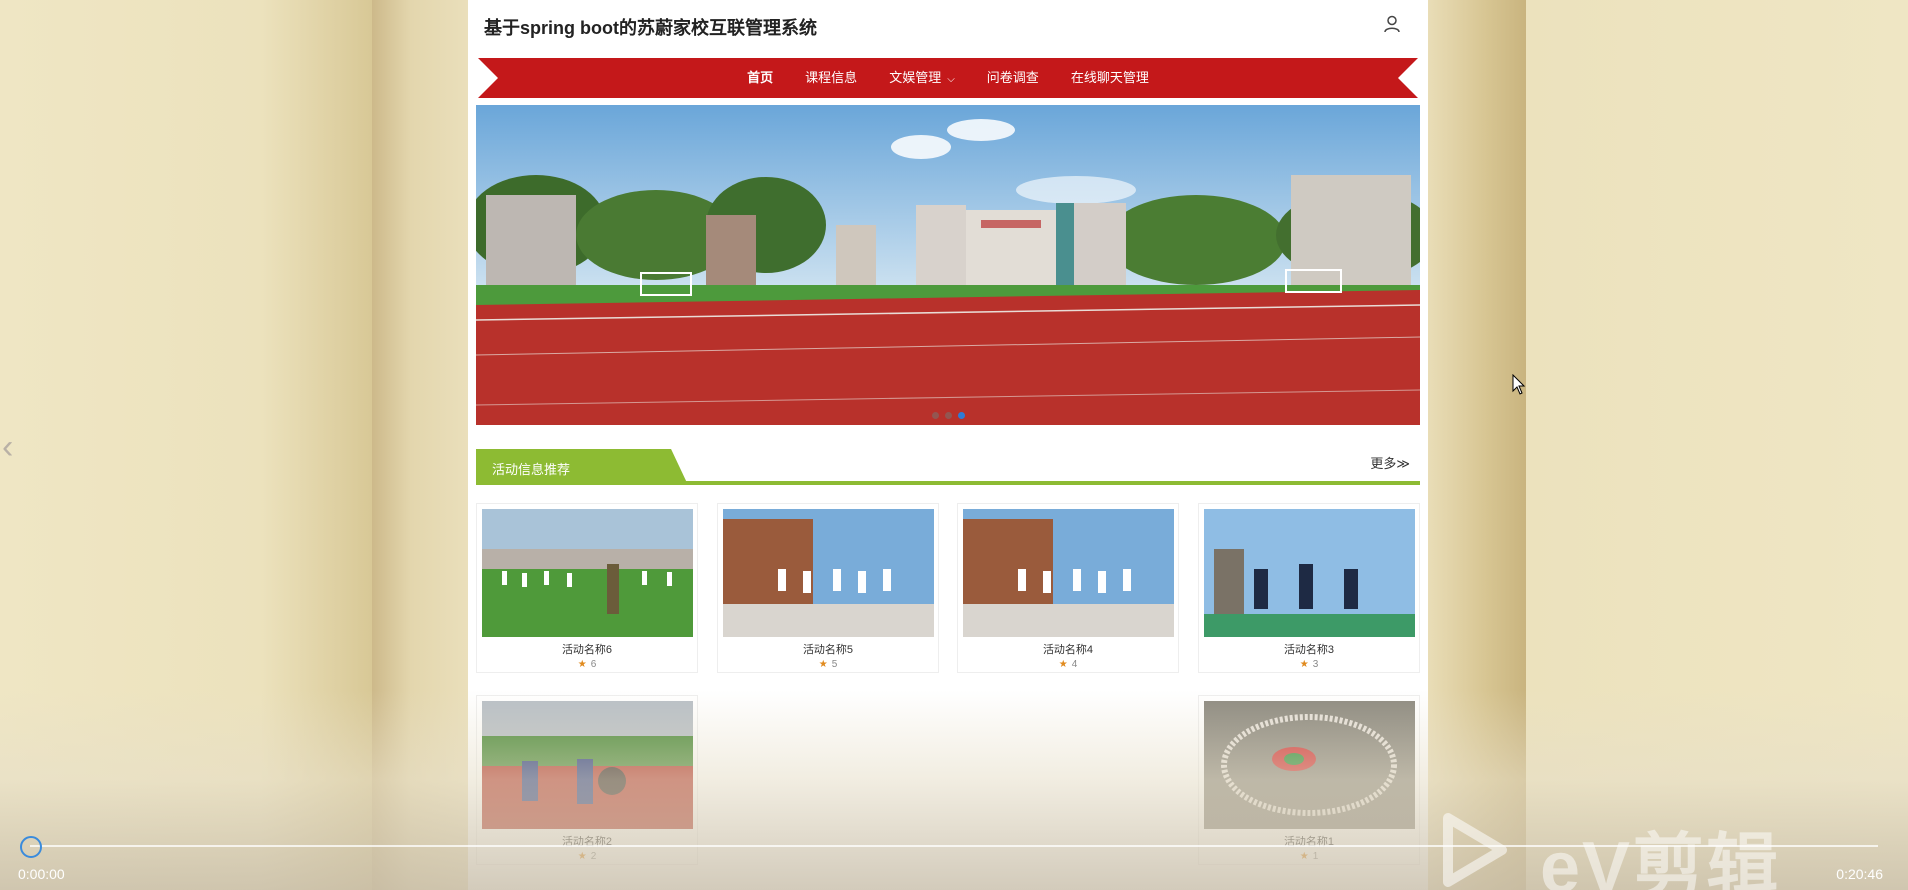 This screenshot has height=890, width=1908. What do you see at coordinates (954, 846) in the screenshot?
I see `progress-bar` at bounding box center [954, 846].